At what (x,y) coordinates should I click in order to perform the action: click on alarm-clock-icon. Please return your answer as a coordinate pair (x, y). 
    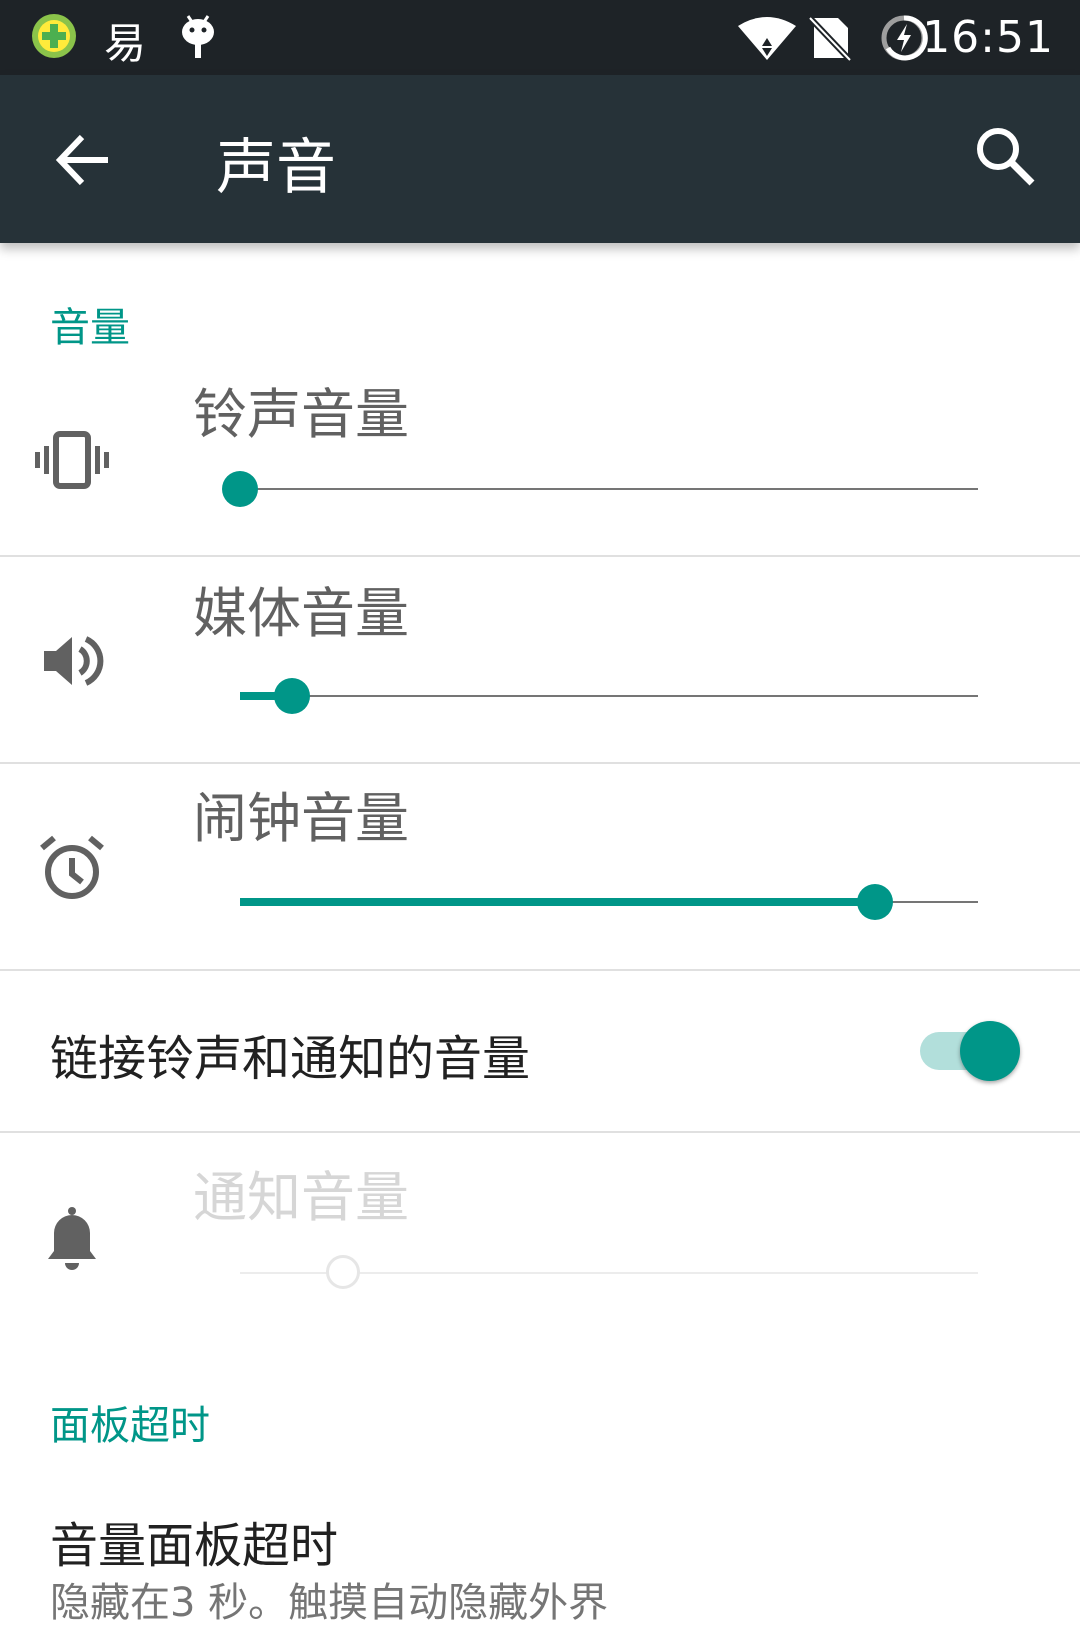
    Looking at the image, I should click on (72, 868).